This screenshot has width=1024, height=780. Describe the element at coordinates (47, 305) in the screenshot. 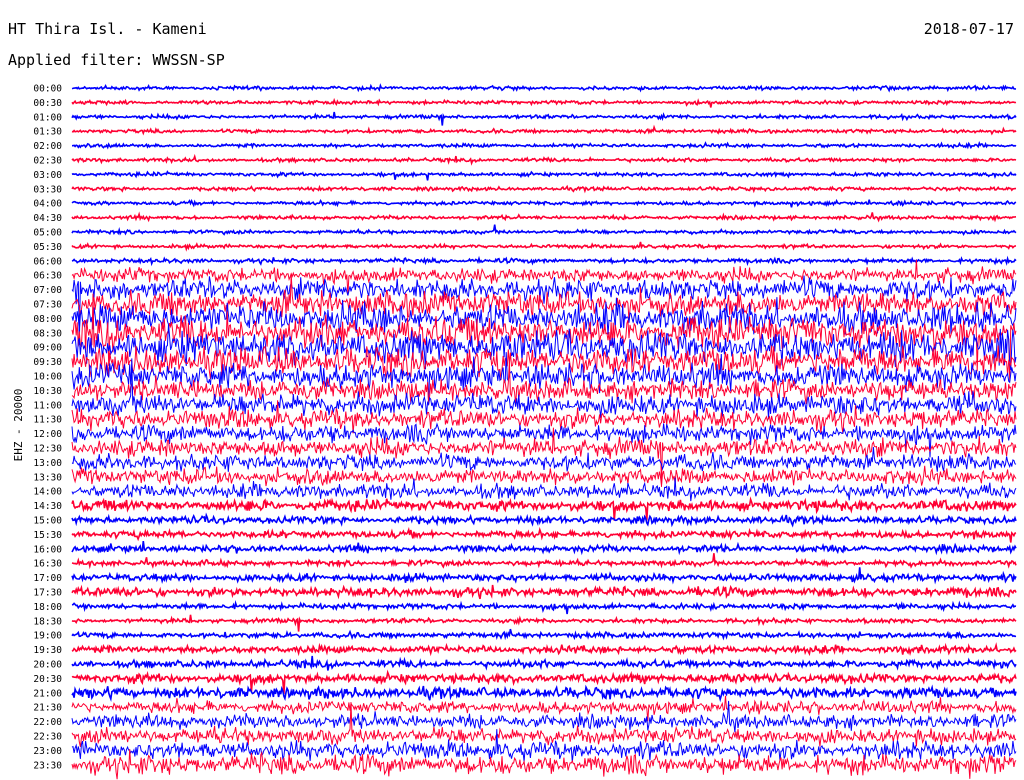

I see `time-row-label: 07:30` at that location.